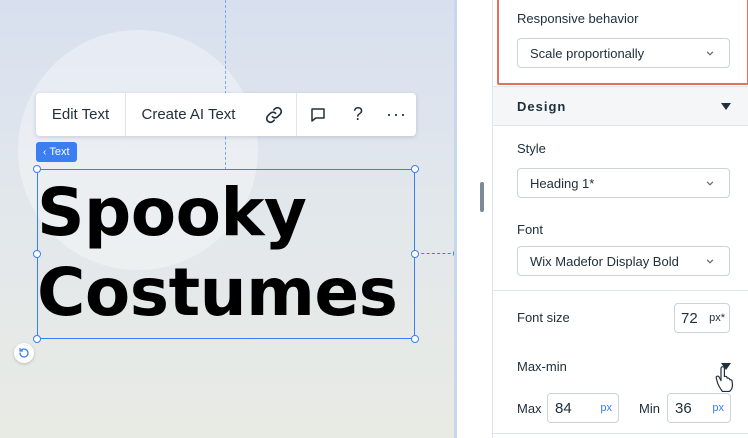  Describe the element at coordinates (81, 114) in the screenshot. I see `edit-text-button: Edit Text` at that location.